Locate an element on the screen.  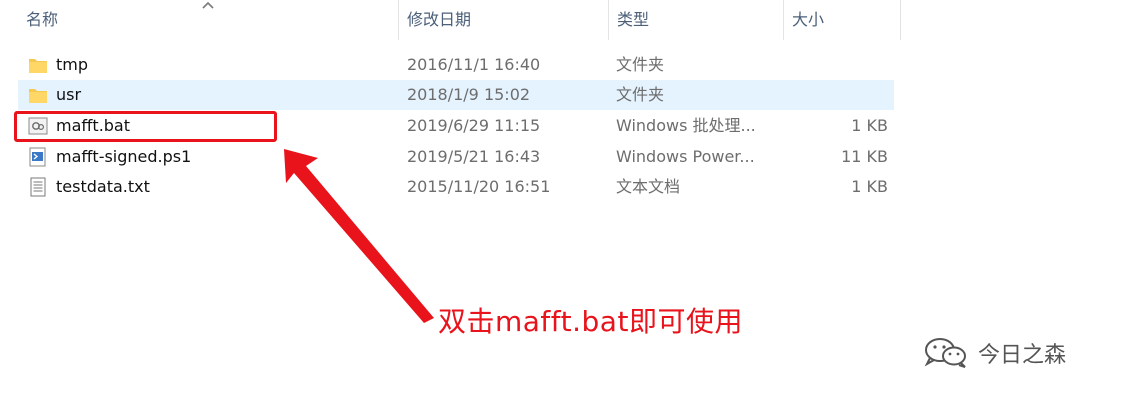
powershell-script-icon is located at coordinates (37, 157).